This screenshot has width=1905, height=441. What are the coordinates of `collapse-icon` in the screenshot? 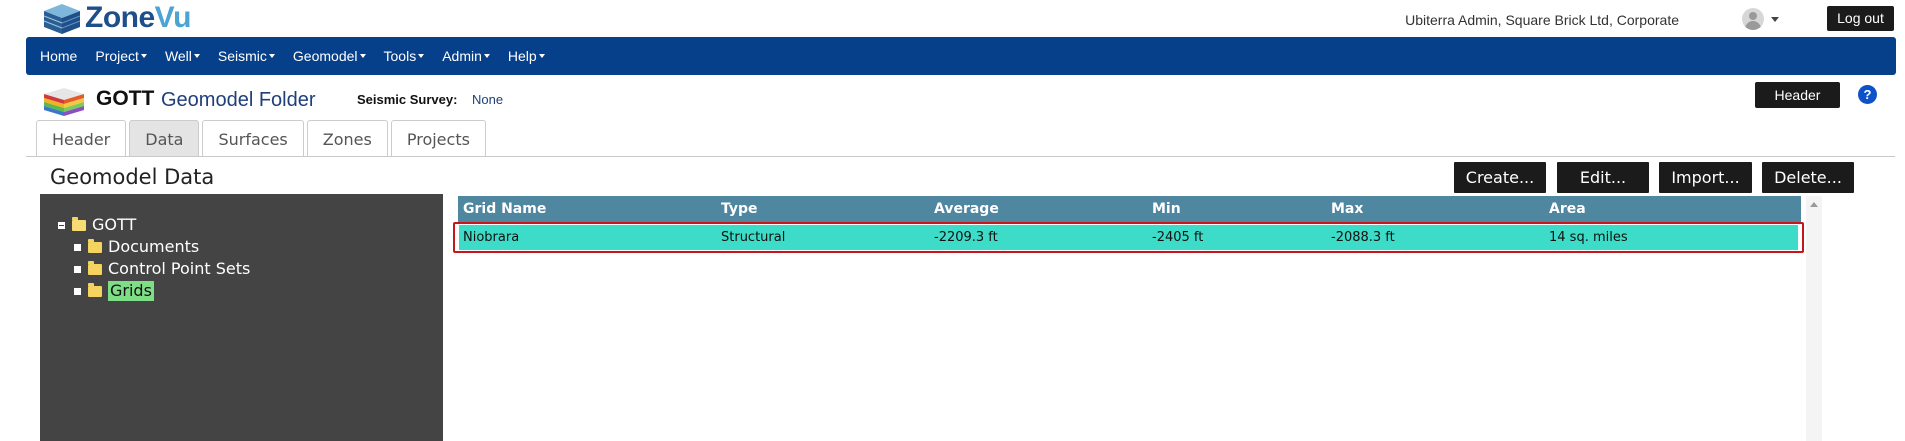 It's located at (61, 225).